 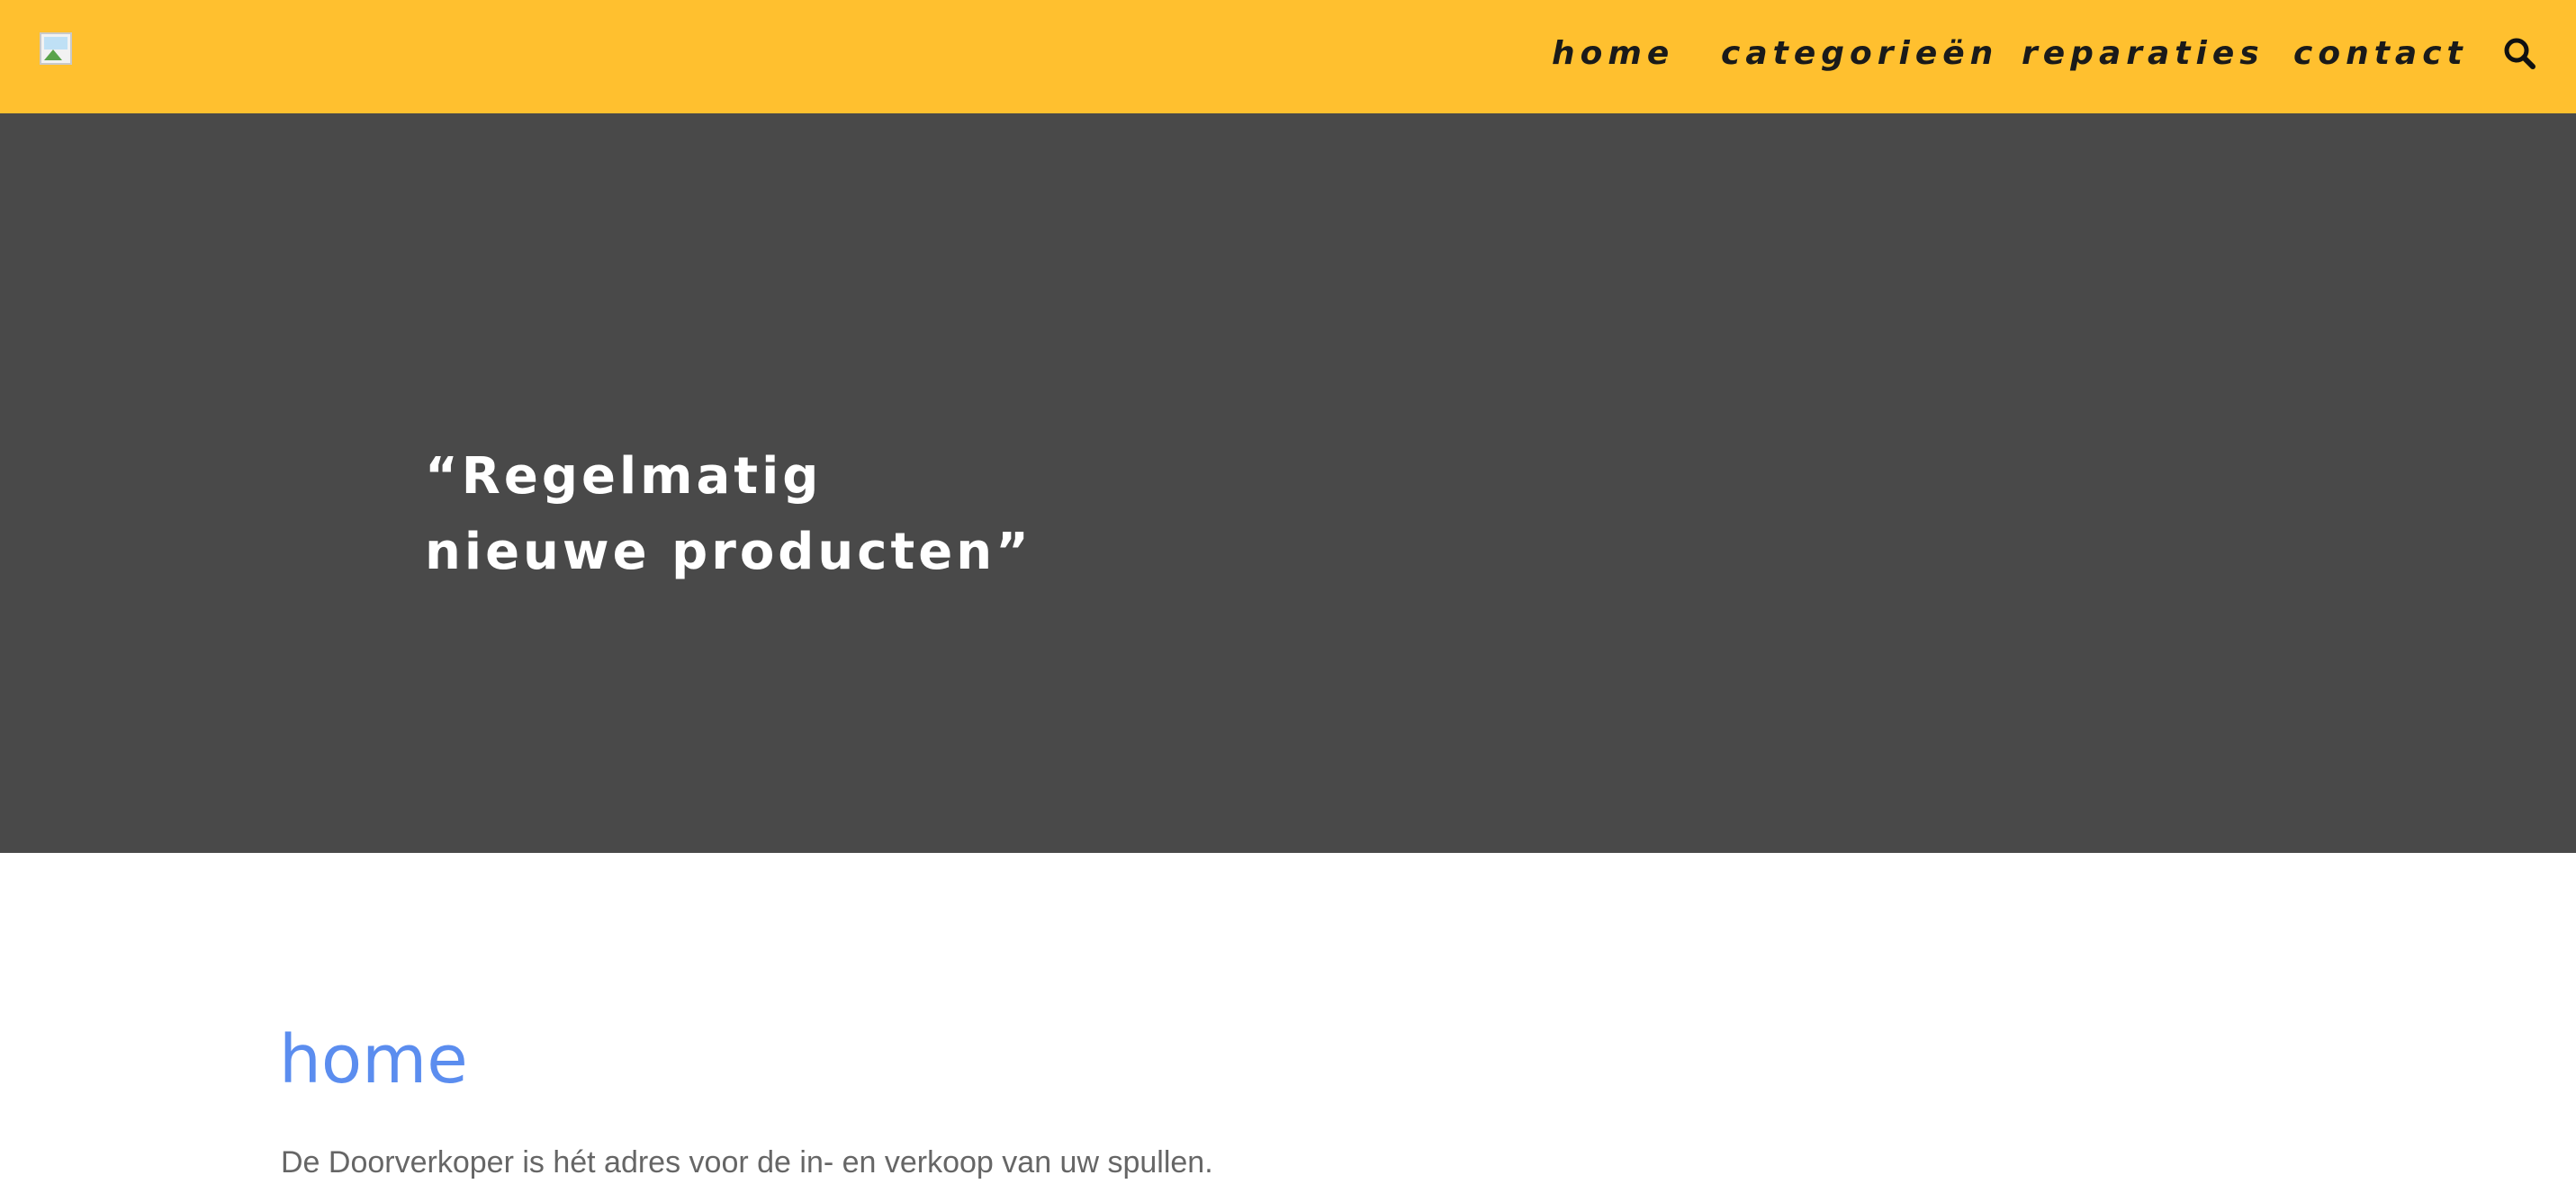 I want to click on logo-placeholder-hill, so click(x=53, y=54).